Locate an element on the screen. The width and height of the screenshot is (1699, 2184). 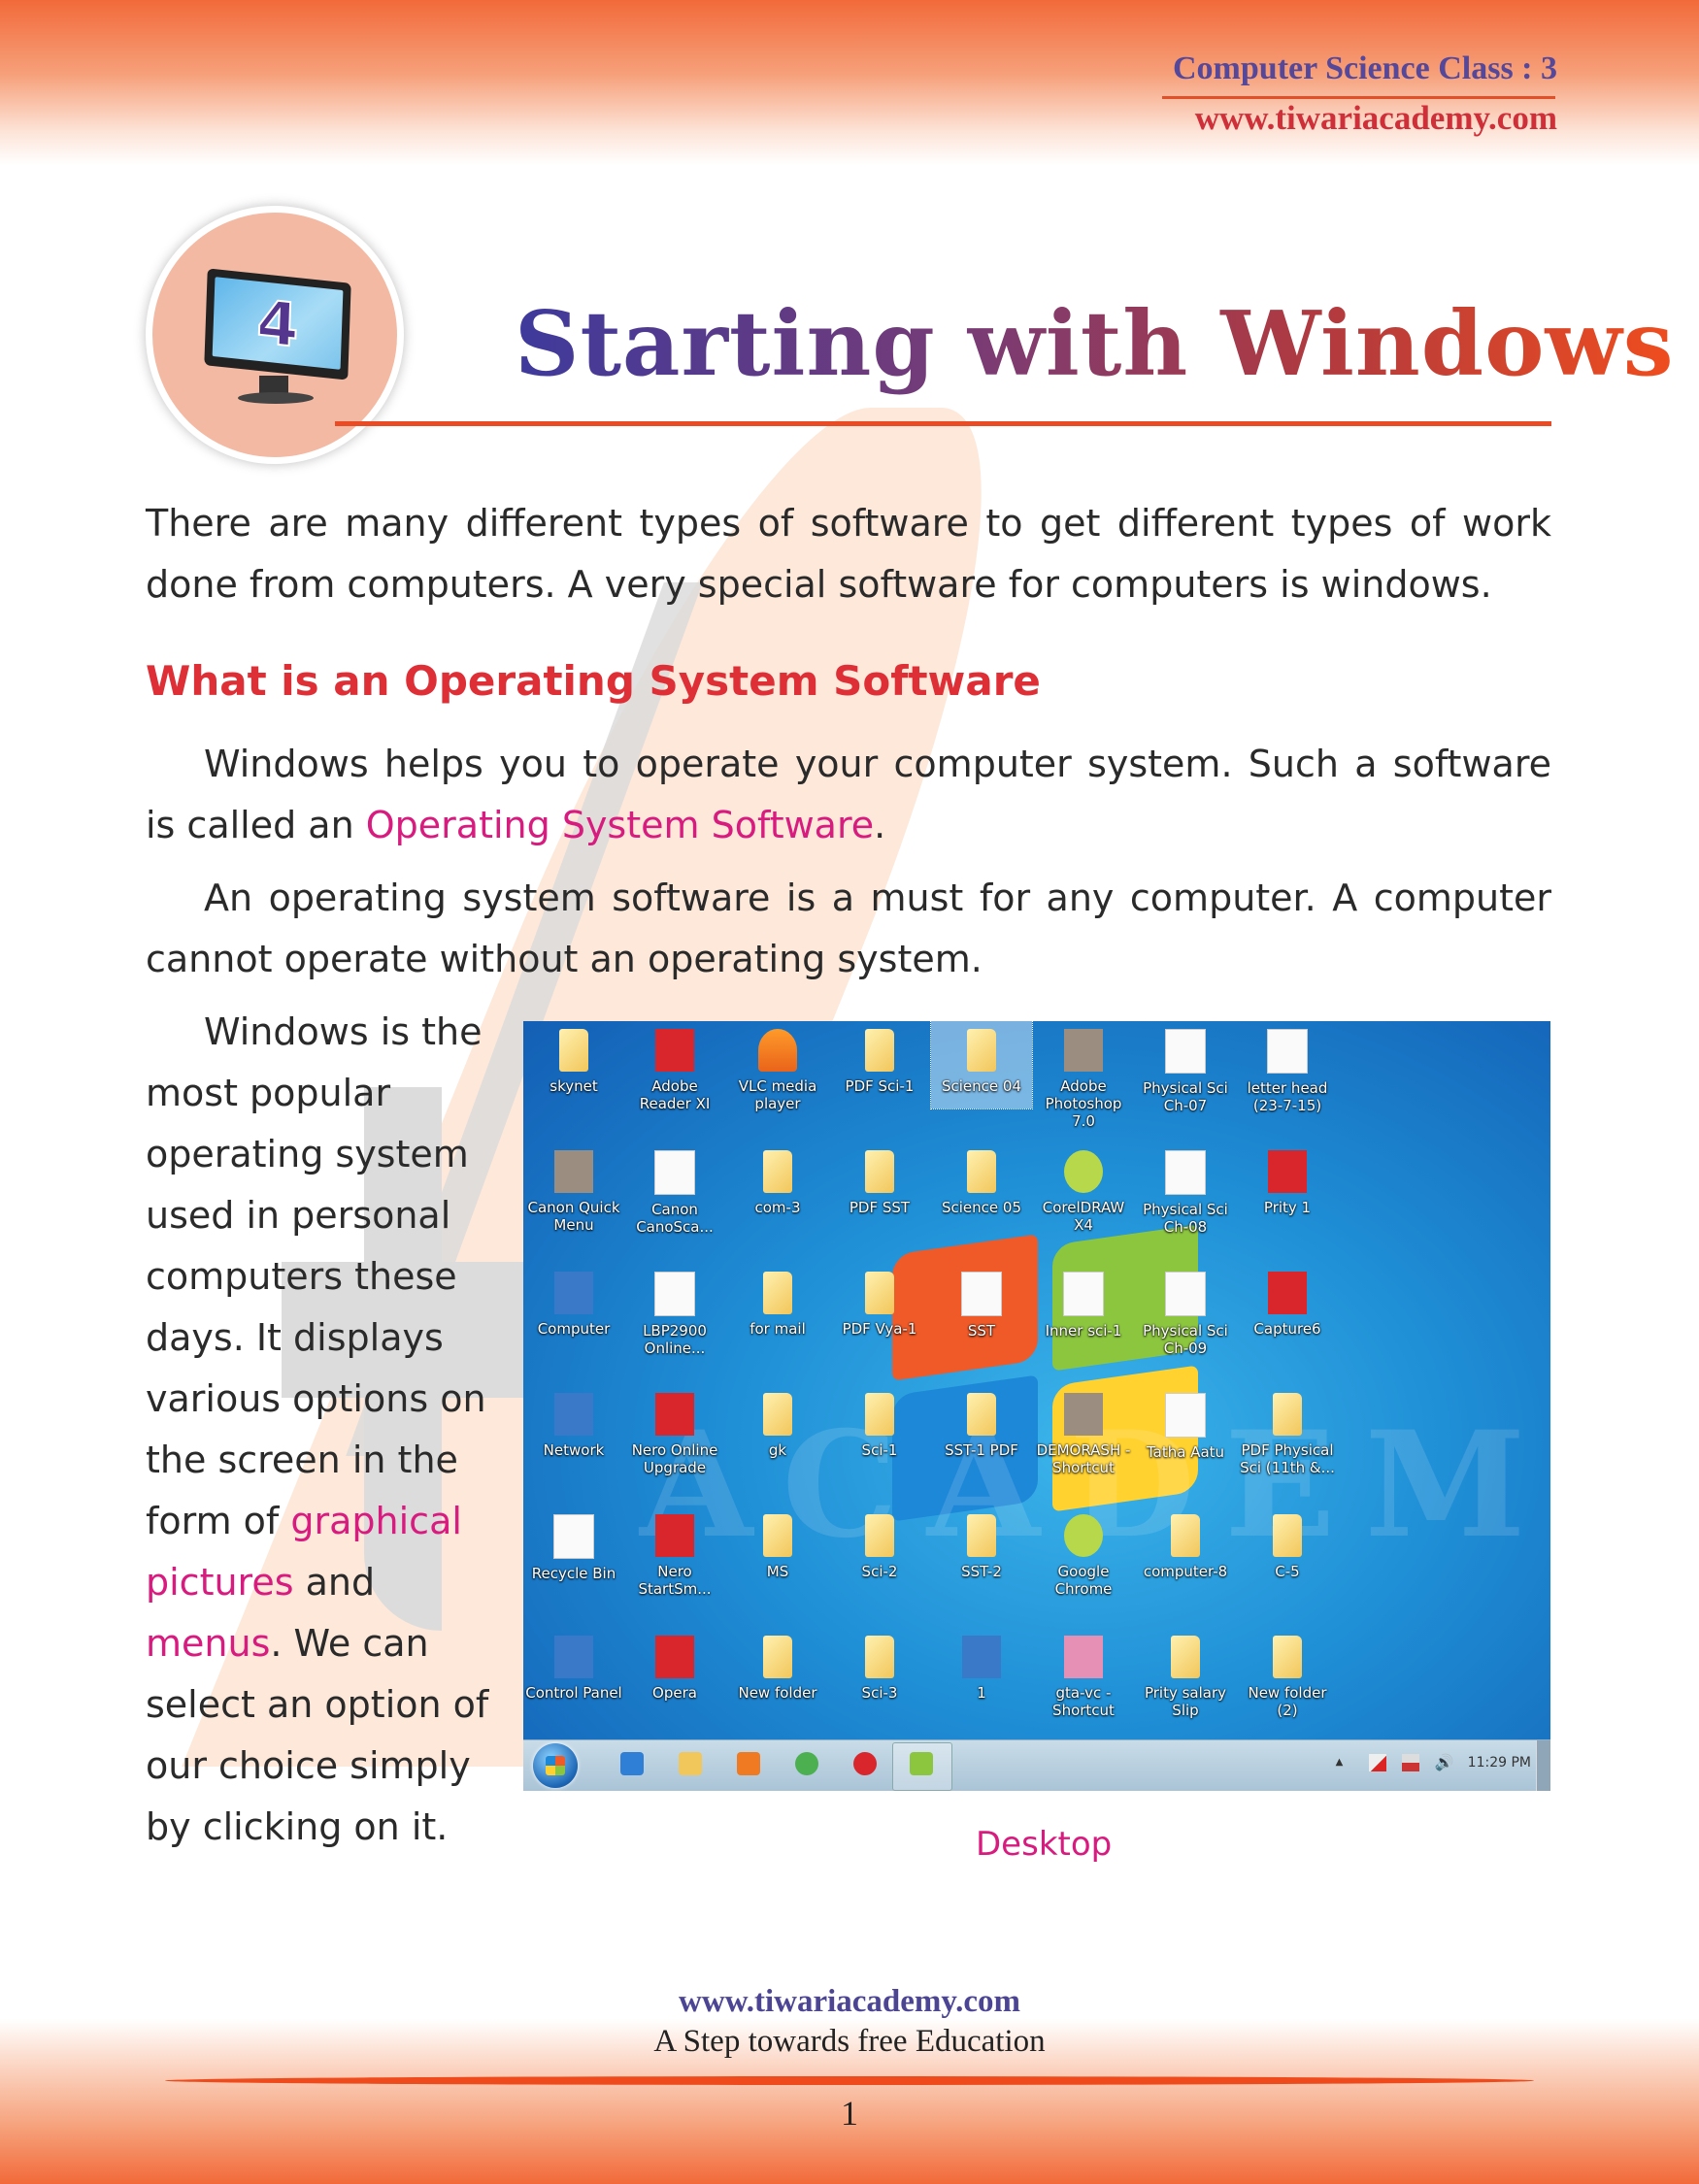
header-website-link: www.tiwariacademy.com is located at coordinates (1376, 118).